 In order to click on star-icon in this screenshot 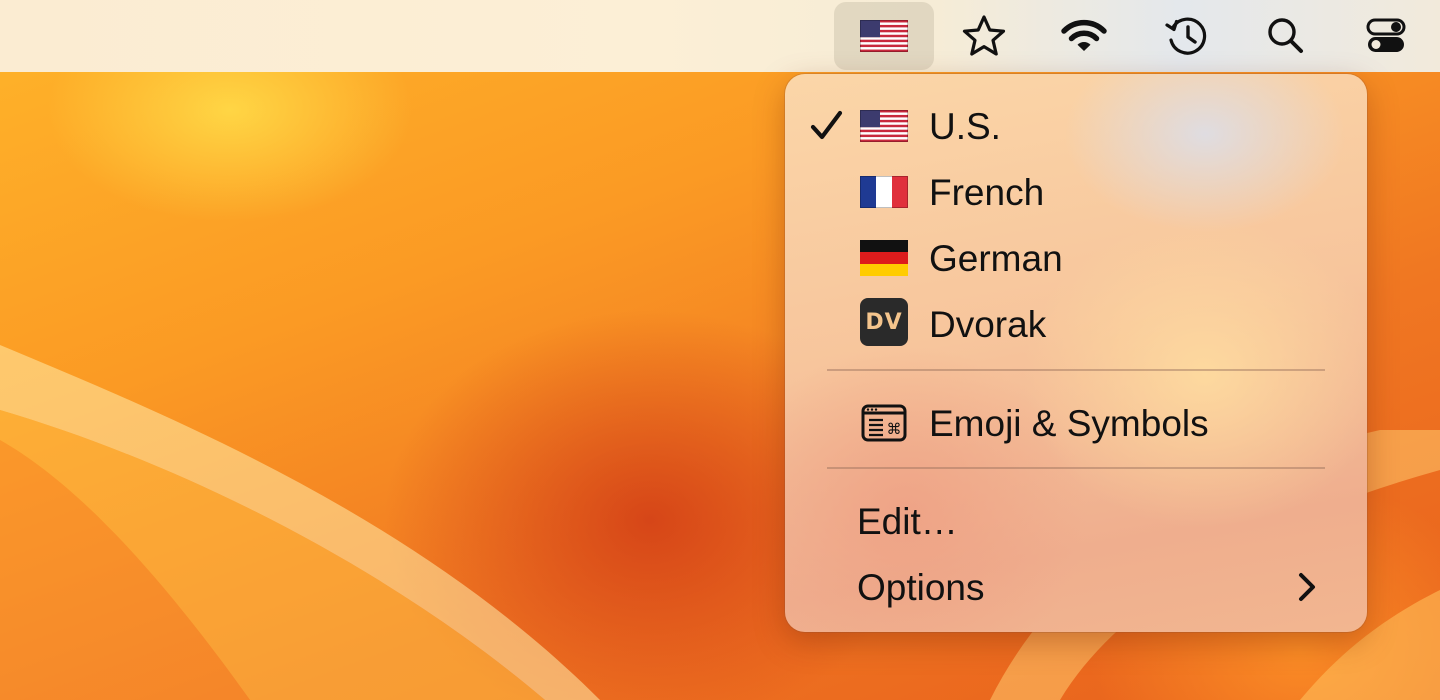, I will do `click(984, 35)`.